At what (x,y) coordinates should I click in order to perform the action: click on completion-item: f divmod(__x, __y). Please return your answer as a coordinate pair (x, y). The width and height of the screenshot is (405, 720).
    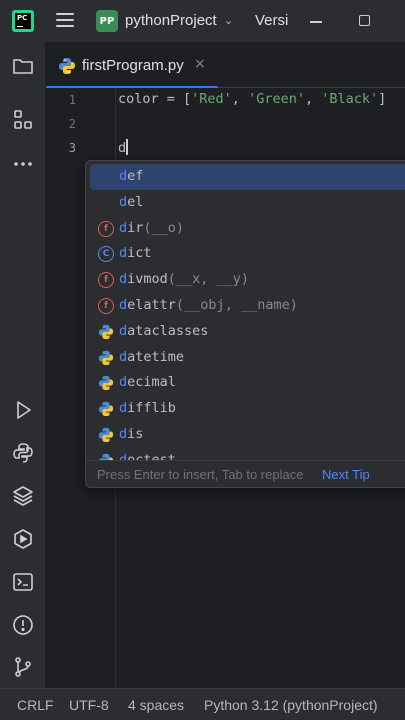
    Looking at the image, I should click on (247, 280).